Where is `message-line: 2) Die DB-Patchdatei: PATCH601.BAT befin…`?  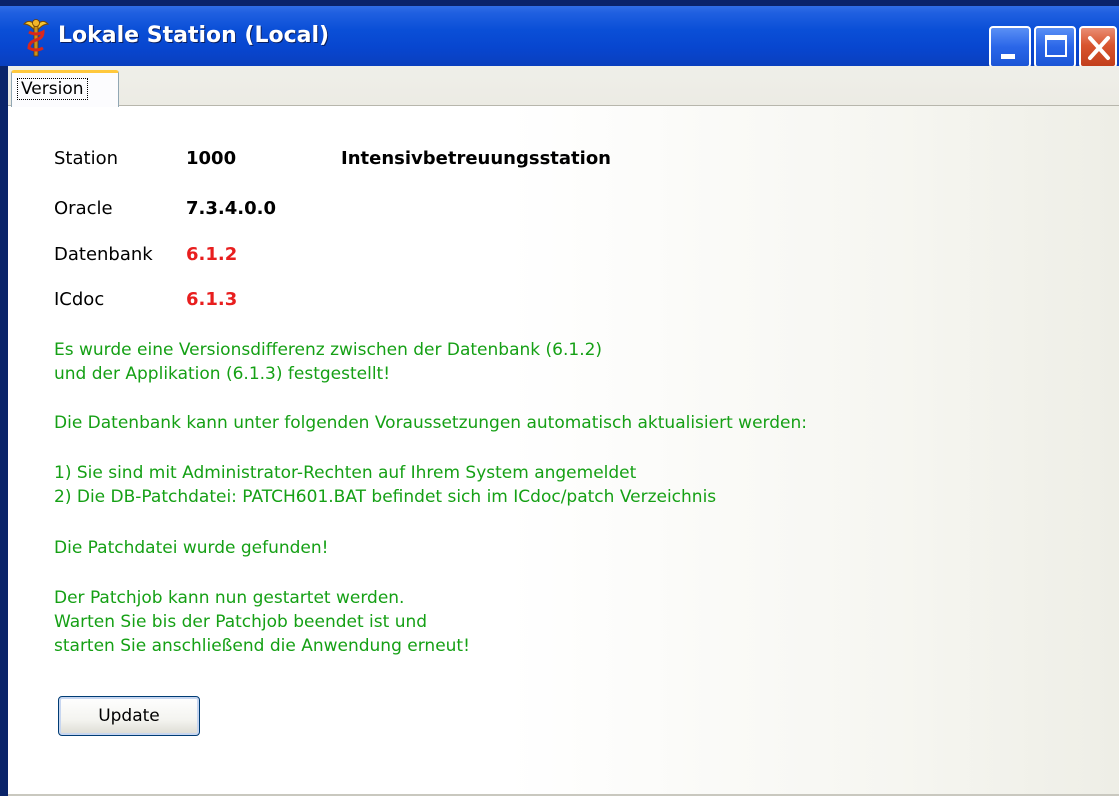 message-line: 2) Die DB-Patchdatei: PATCH601.BAT befin… is located at coordinates (385, 497).